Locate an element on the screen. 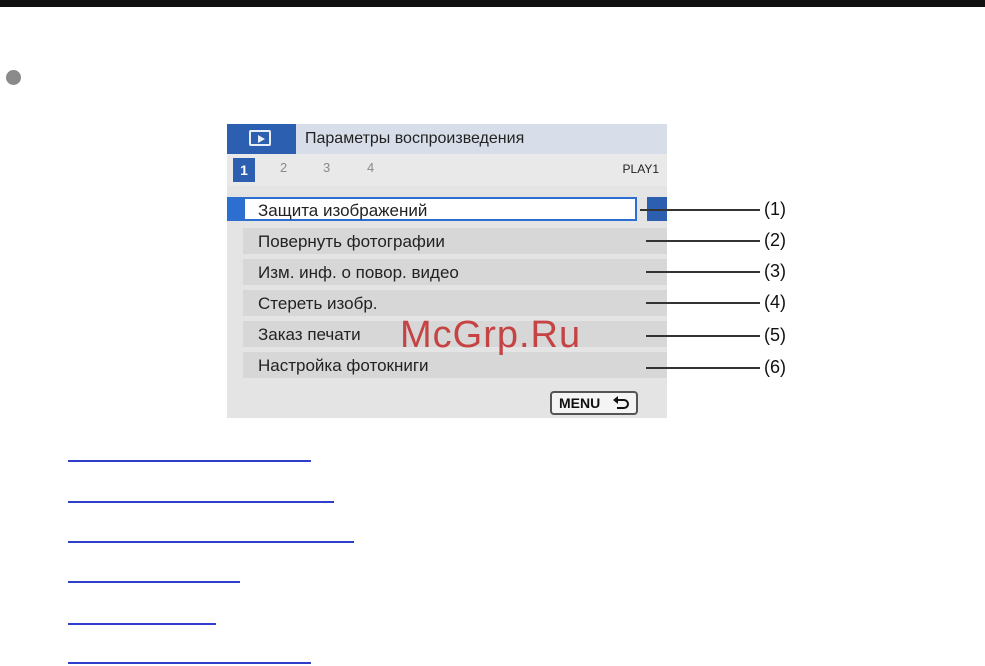 The image size is (985, 666). menu-item-label: Настройка фотокниги is located at coordinates (343, 365).